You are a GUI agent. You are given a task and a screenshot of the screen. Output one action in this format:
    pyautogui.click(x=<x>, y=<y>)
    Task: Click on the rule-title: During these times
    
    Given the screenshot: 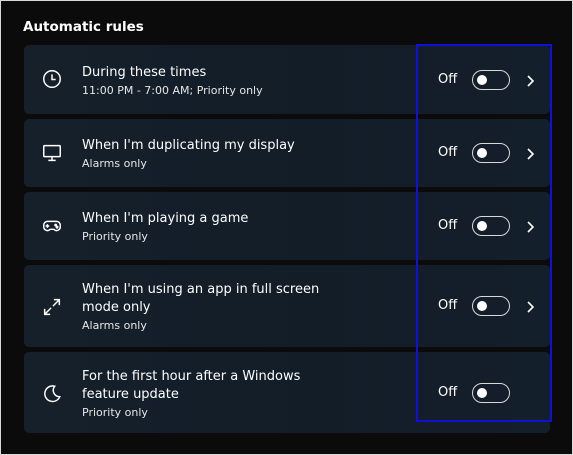 What is the action you would take?
    pyautogui.click(x=144, y=72)
    